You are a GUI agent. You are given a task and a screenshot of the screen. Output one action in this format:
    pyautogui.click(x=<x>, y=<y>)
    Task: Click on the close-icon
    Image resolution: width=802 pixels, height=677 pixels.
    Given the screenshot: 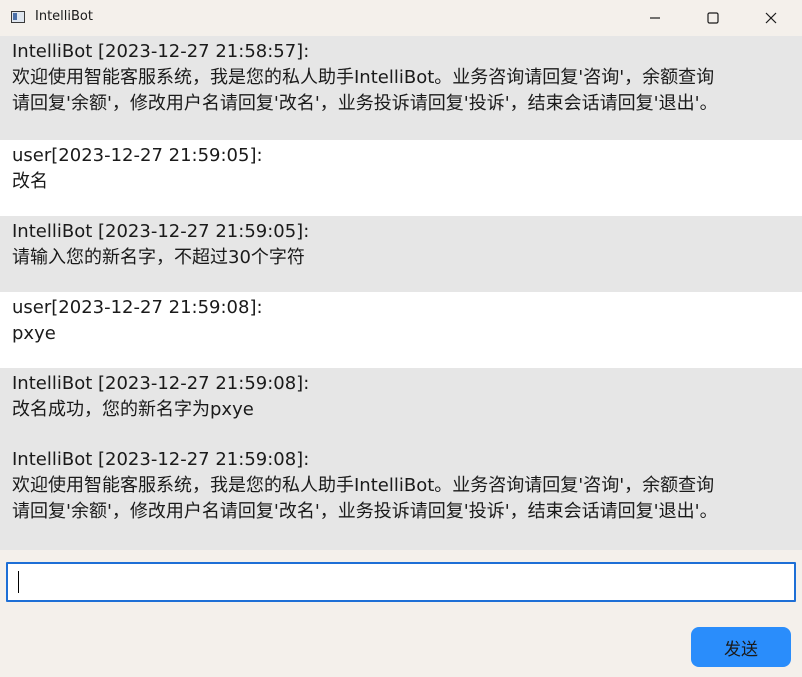 What is the action you would take?
    pyautogui.click(x=771, y=18)
    